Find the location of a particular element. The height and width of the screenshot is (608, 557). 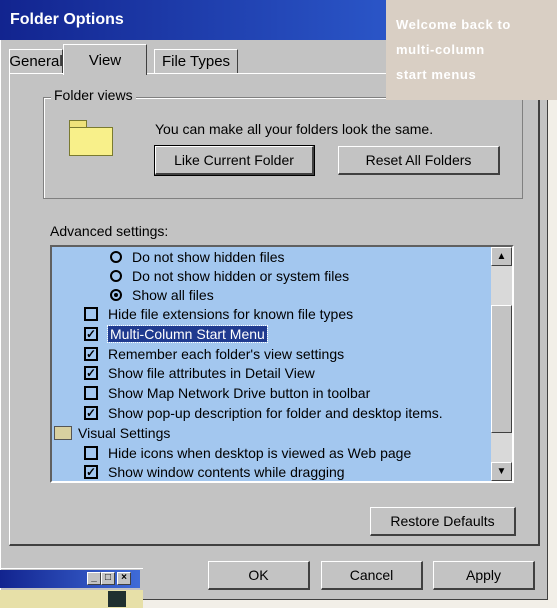

folder-icon is located at coordinates (91, 138).